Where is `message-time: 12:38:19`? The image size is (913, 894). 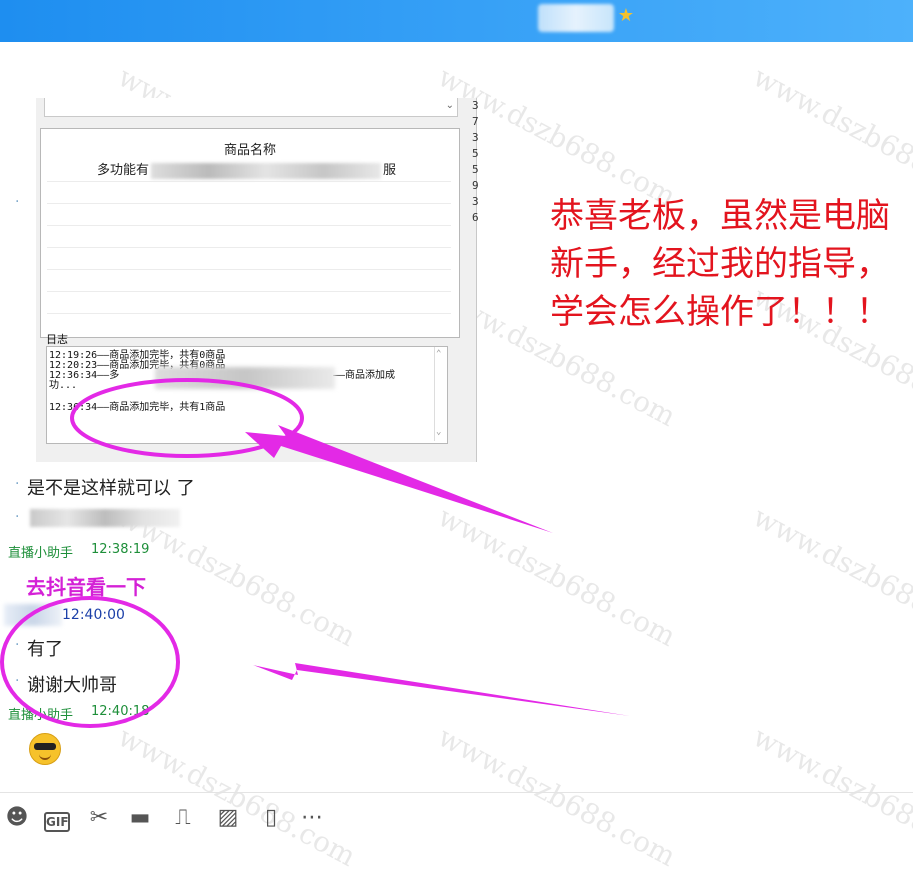
message-time: 12:38:19 is located at coordinates (120, 549).